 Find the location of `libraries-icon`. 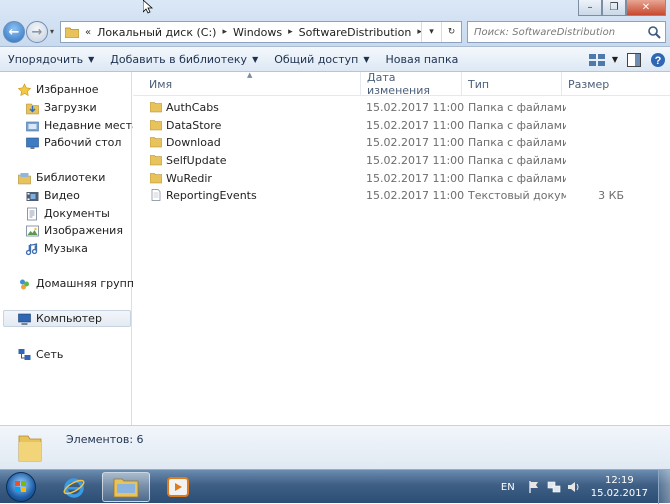

libraries-icon is located at coordinates (24, 178).